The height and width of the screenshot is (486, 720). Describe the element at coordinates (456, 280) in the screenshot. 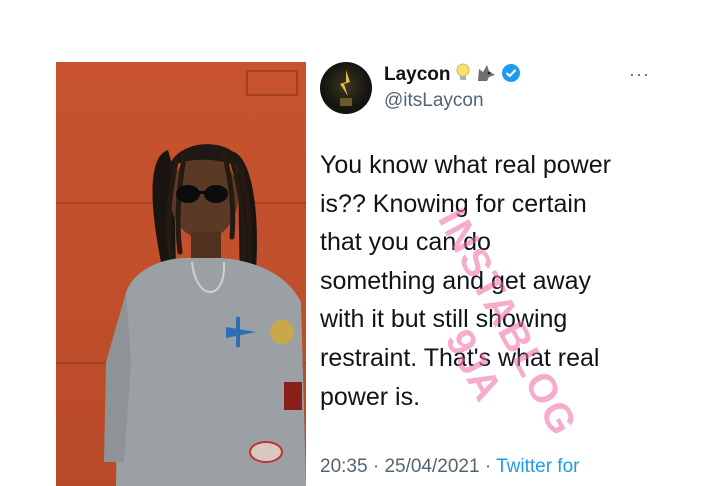

I see `tweet-text-line: something and get away` at that location.